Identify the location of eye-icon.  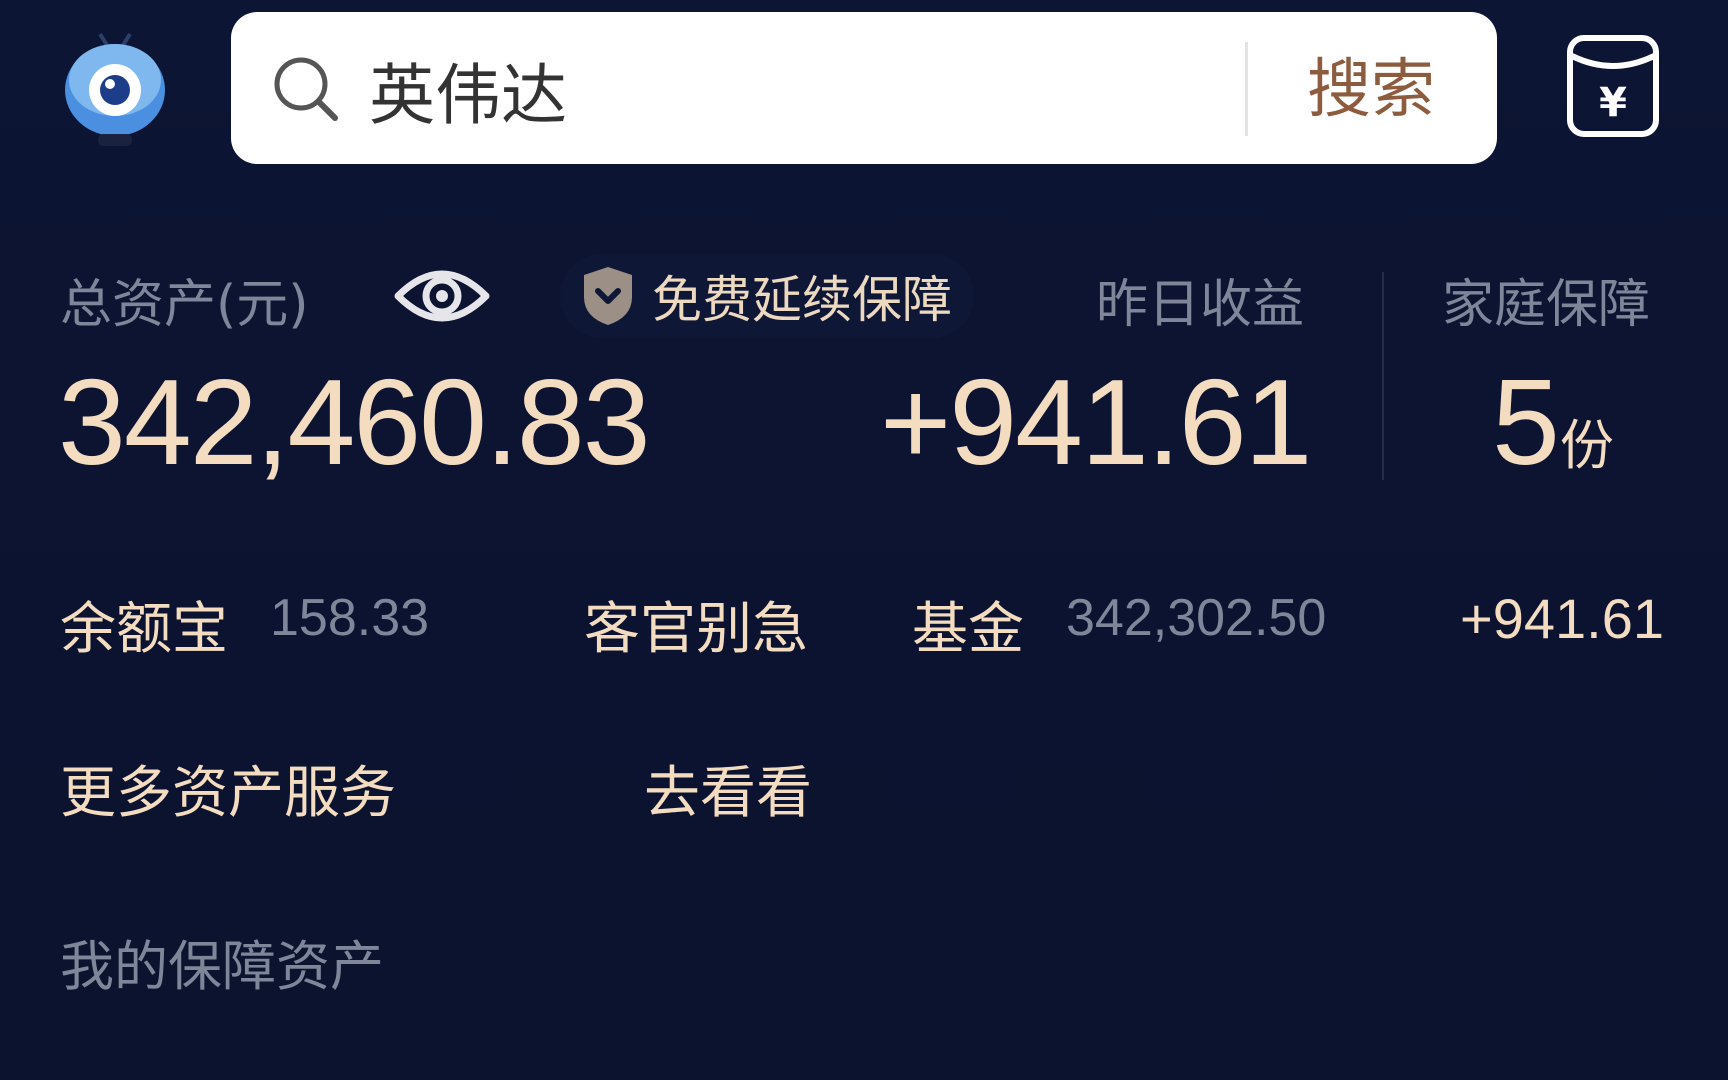
(442, 296).